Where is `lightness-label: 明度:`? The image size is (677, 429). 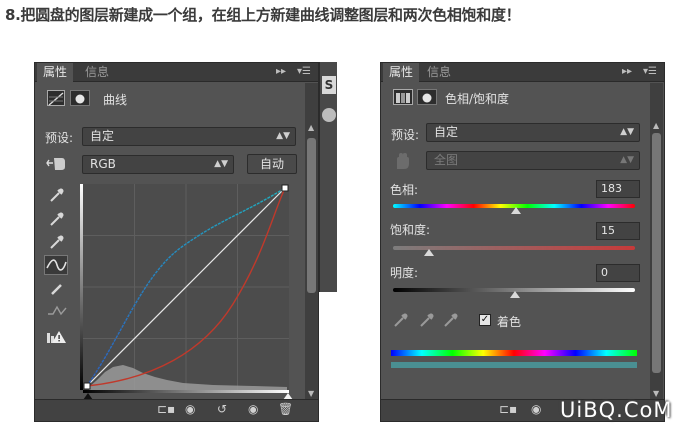 lightness-label: 明度: is located at coordinates (404, 273).